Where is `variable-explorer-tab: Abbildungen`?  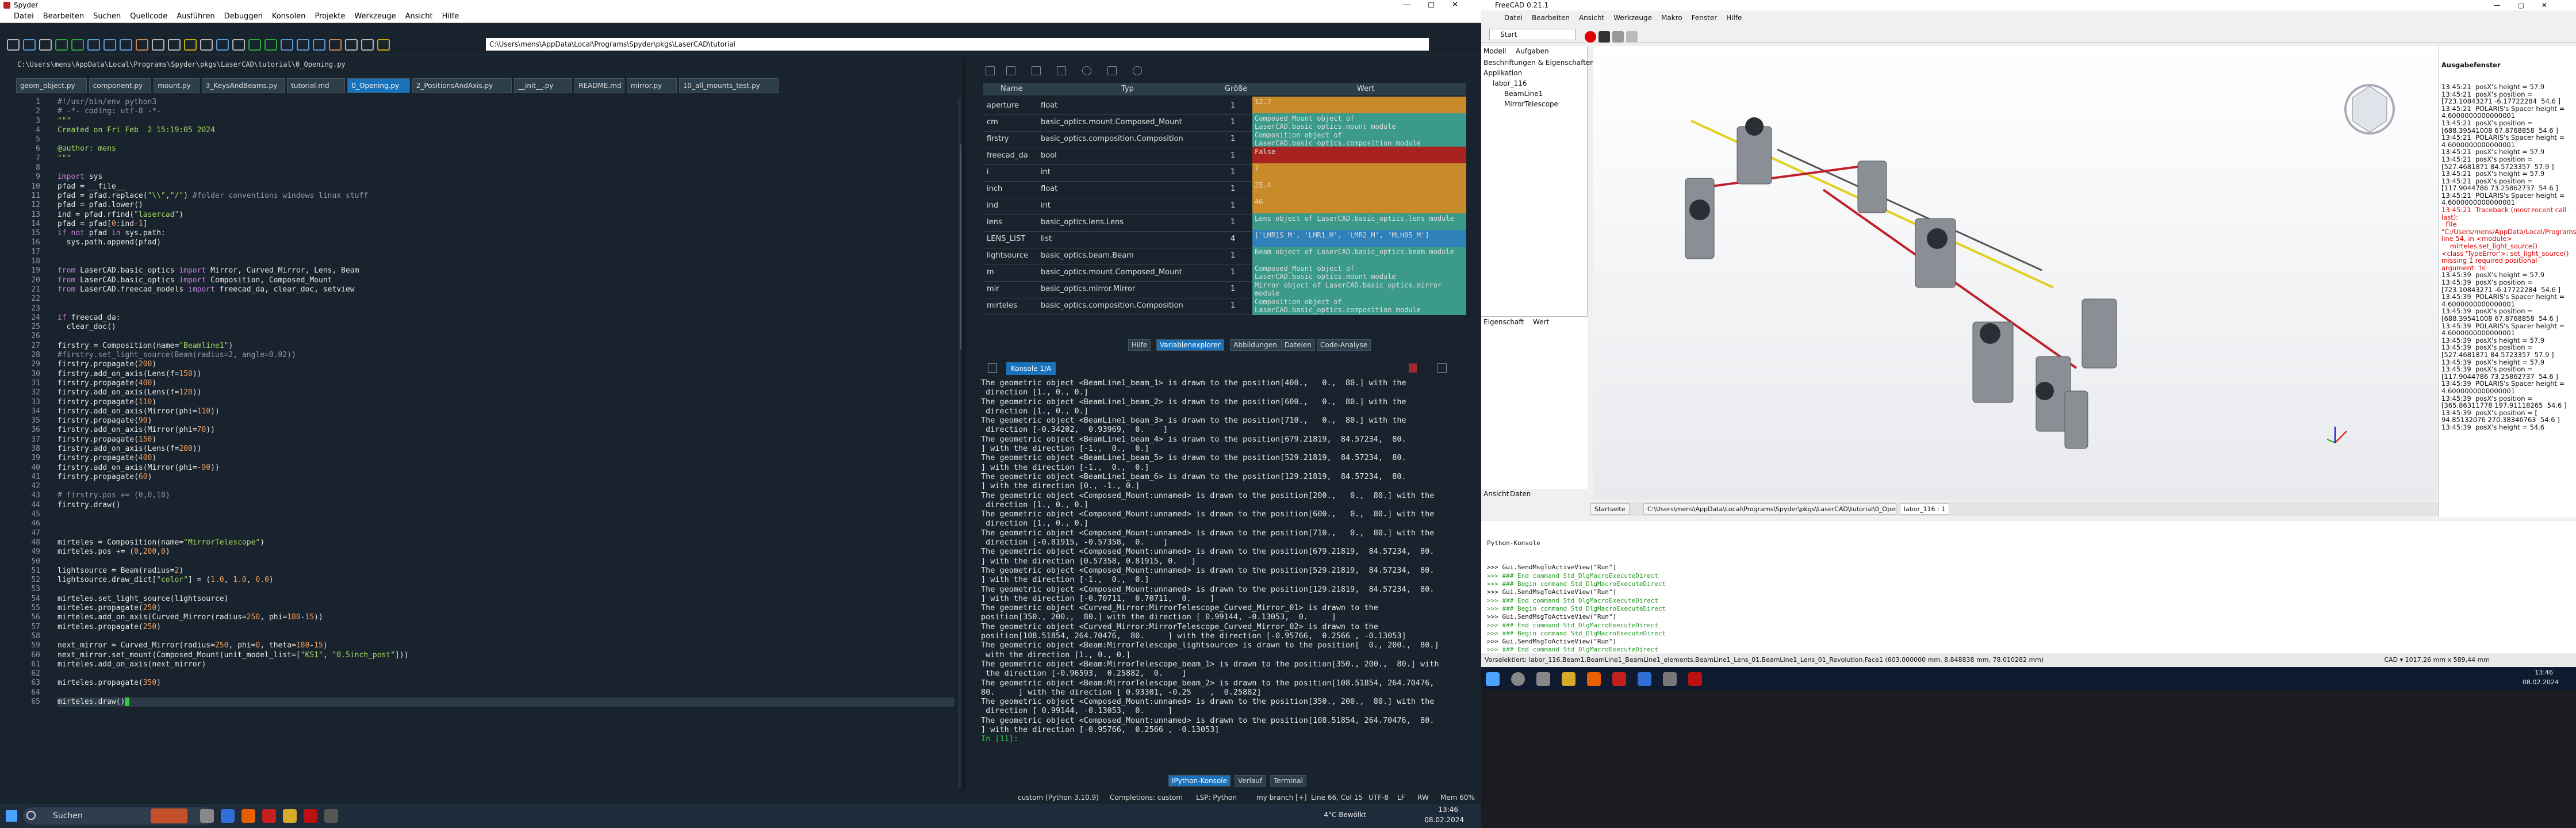
variable-explorer-tab: Abbildungen is located at coordinates (1255, 345).